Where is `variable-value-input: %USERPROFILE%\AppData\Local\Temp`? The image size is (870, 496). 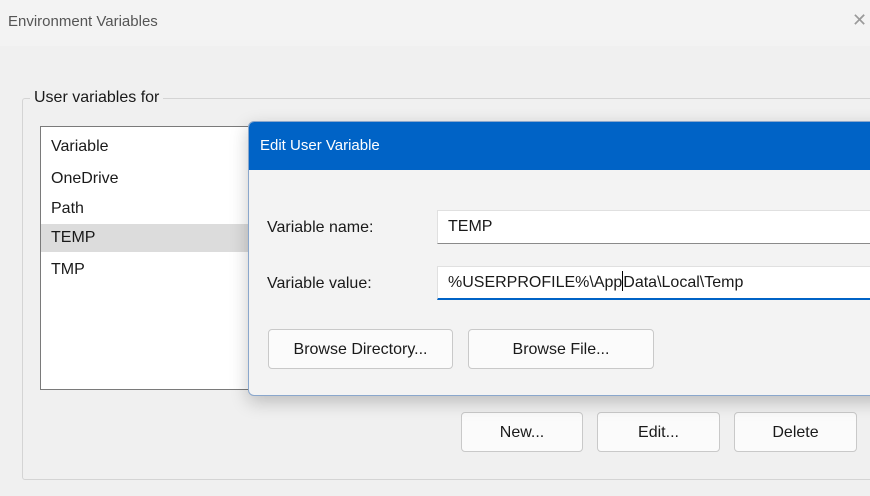 variable-value-input: %USERPROFILE%\AppData\Local\Temp is located at coordinates (653, 283).